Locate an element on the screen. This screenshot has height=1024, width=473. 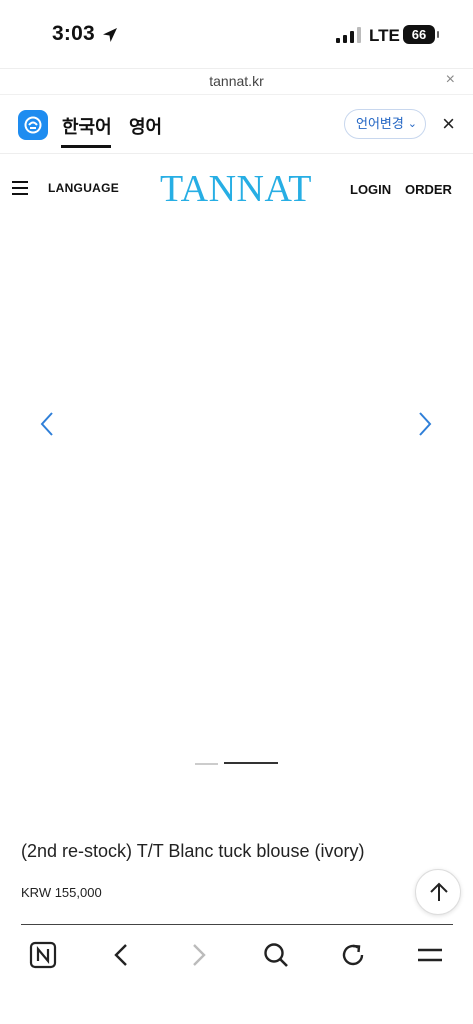
refresh-icon is located at coordinates (353, 955).